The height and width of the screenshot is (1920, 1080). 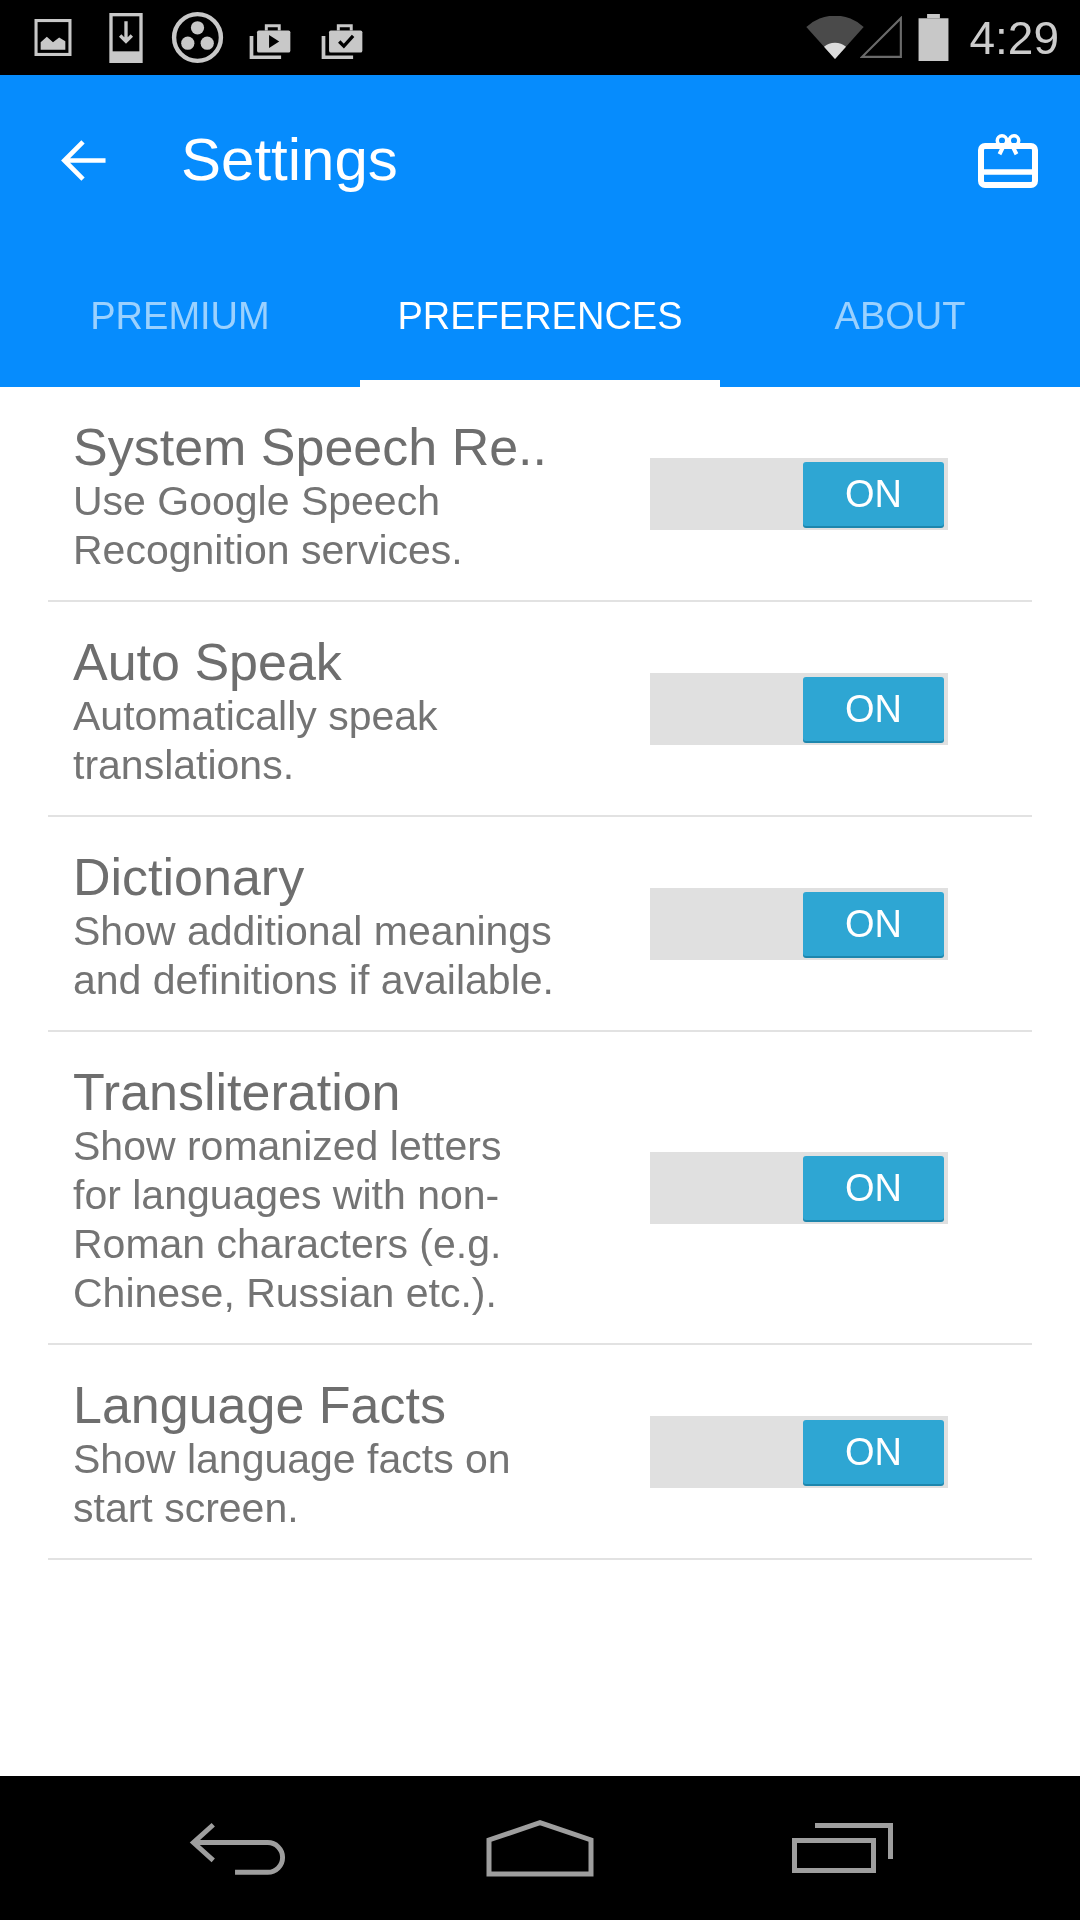 I want to click on briefcase-check-icon, so click(x=342, y=41).